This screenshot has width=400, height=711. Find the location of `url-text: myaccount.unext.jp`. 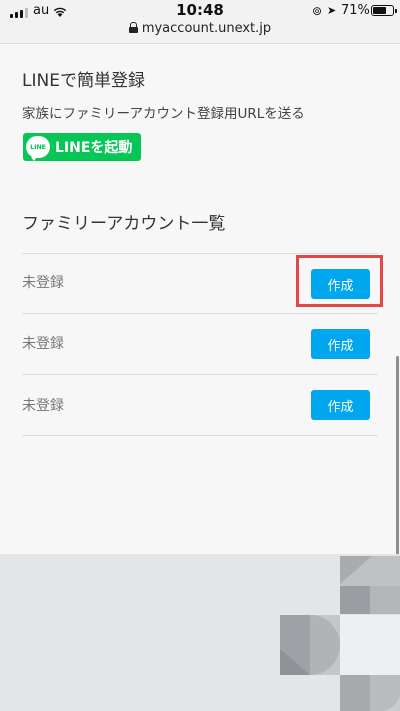

url-text: myaccount.unext.jp is located at coordinates (206, 28).